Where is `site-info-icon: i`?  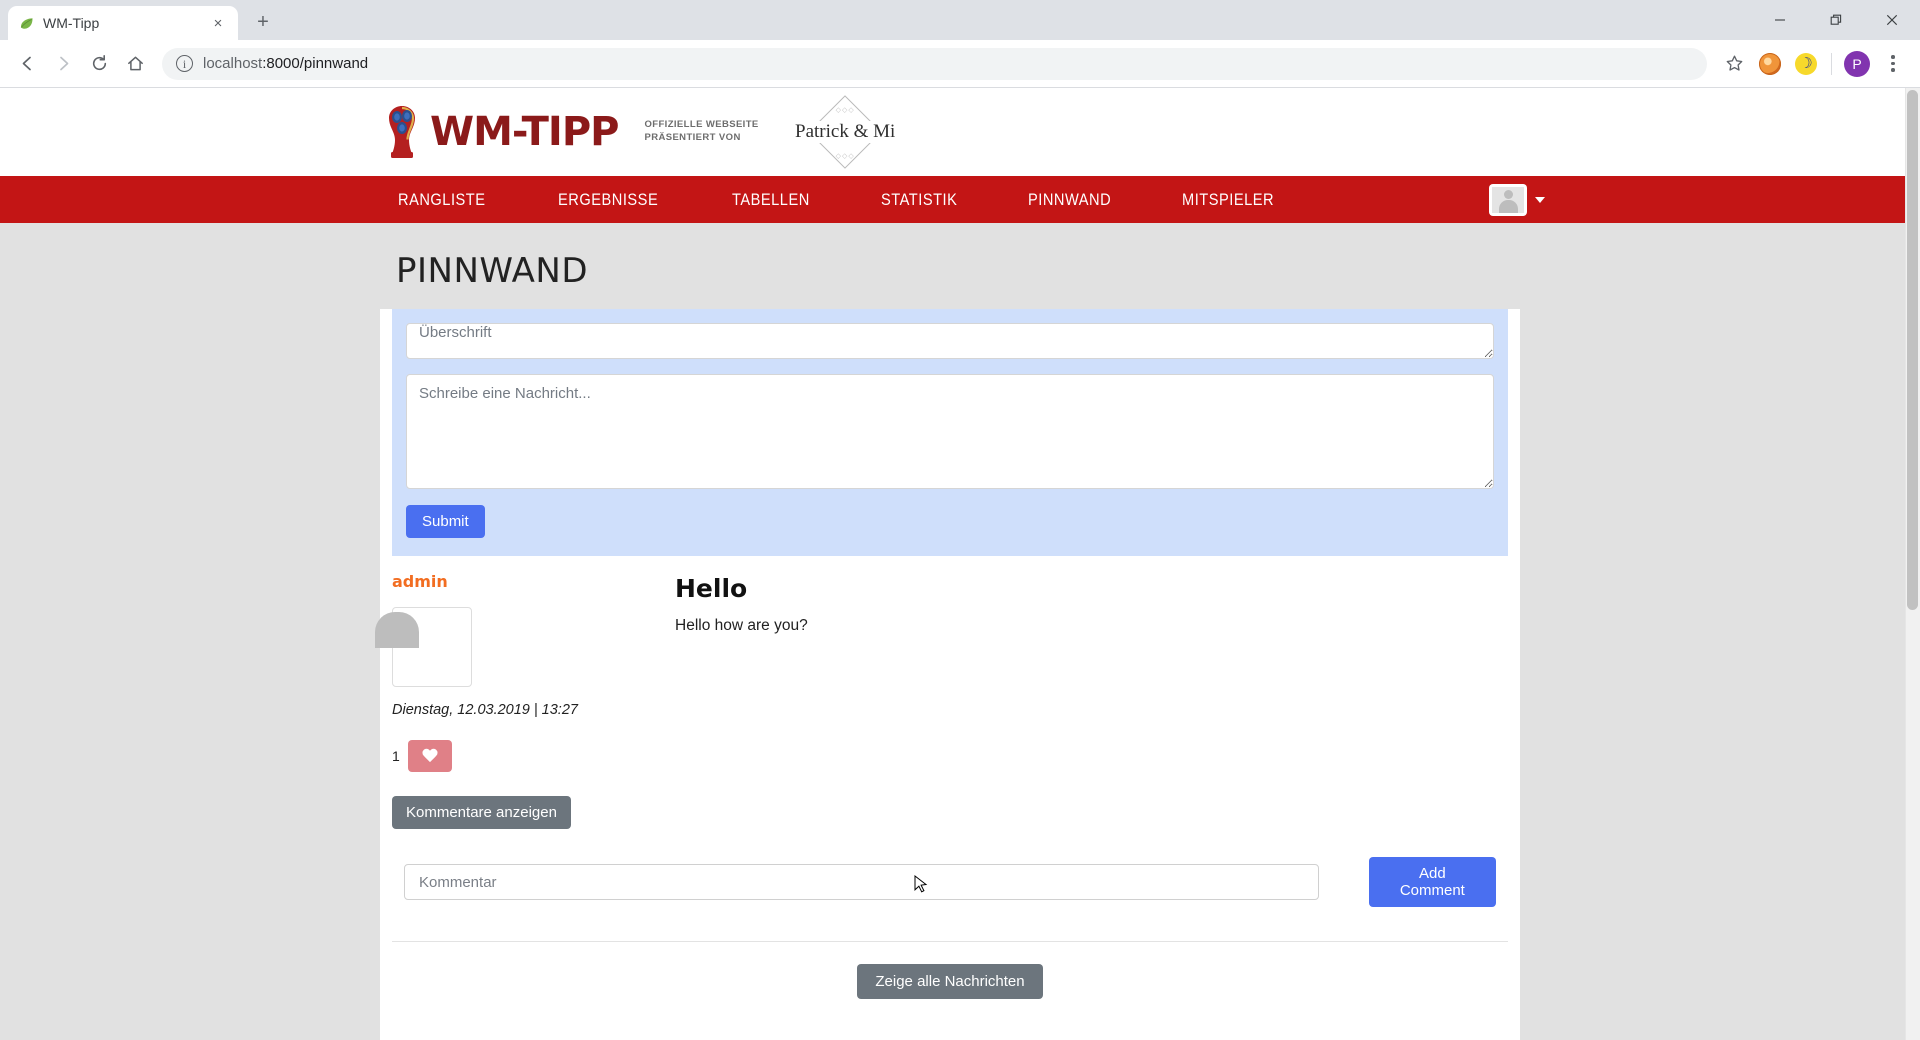 site-info-icon: i is located at coordinates (184, 63).